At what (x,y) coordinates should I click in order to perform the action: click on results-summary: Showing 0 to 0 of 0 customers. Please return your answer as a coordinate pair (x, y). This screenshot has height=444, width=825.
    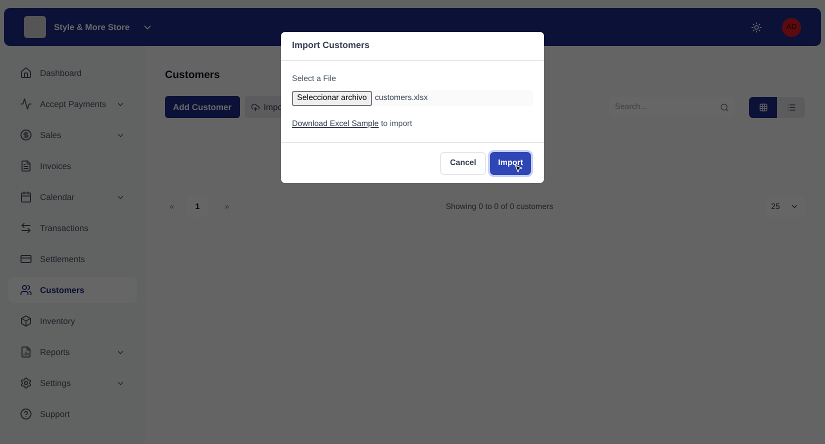
    Looking at the image, I should click on (500, 206).